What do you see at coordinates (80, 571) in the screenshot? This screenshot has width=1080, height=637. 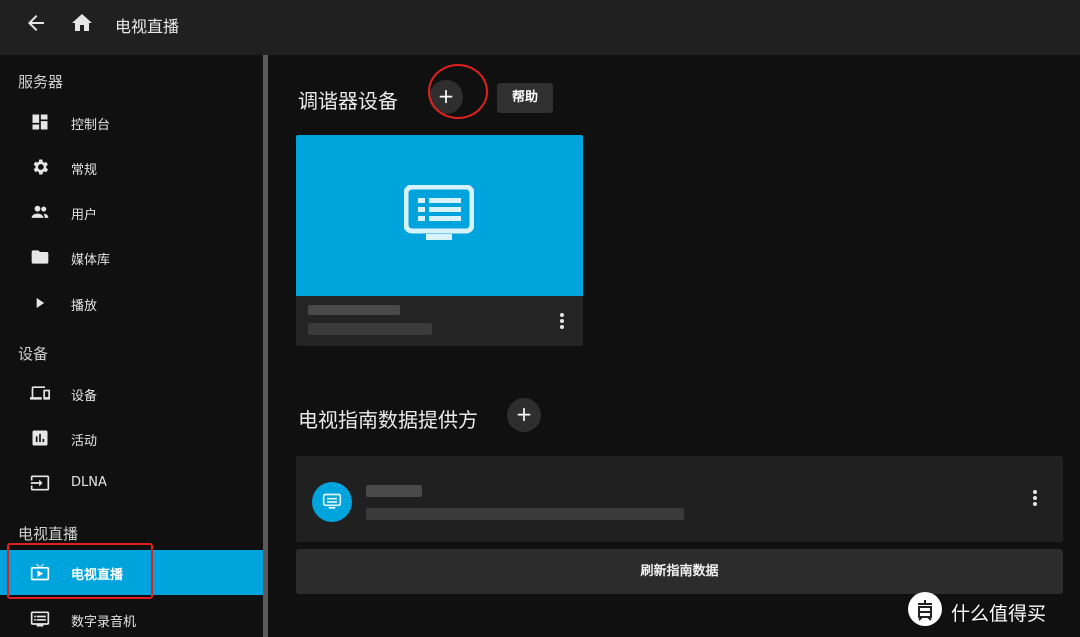 I see `highlight-outline` at bounding box center [80, 571].